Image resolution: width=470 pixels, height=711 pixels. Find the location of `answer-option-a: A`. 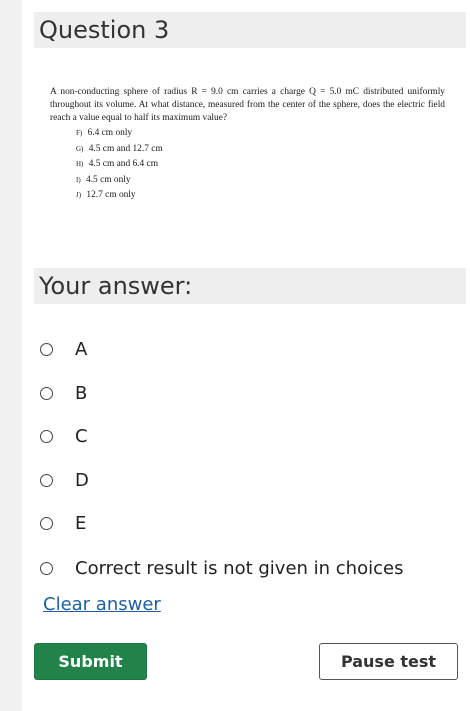

answer-option-a: A is located at coordinates (63, 349).